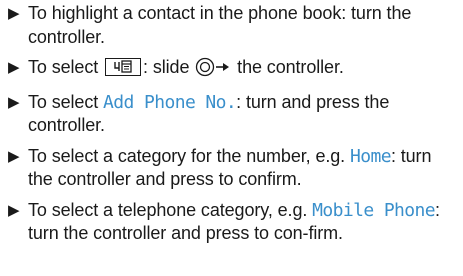 The image size is (463, 276). Describe the element at coordinates (170, 209) in the screenshot. I see `step-5-text-a: To select a telephone category, e.g.` at that location.